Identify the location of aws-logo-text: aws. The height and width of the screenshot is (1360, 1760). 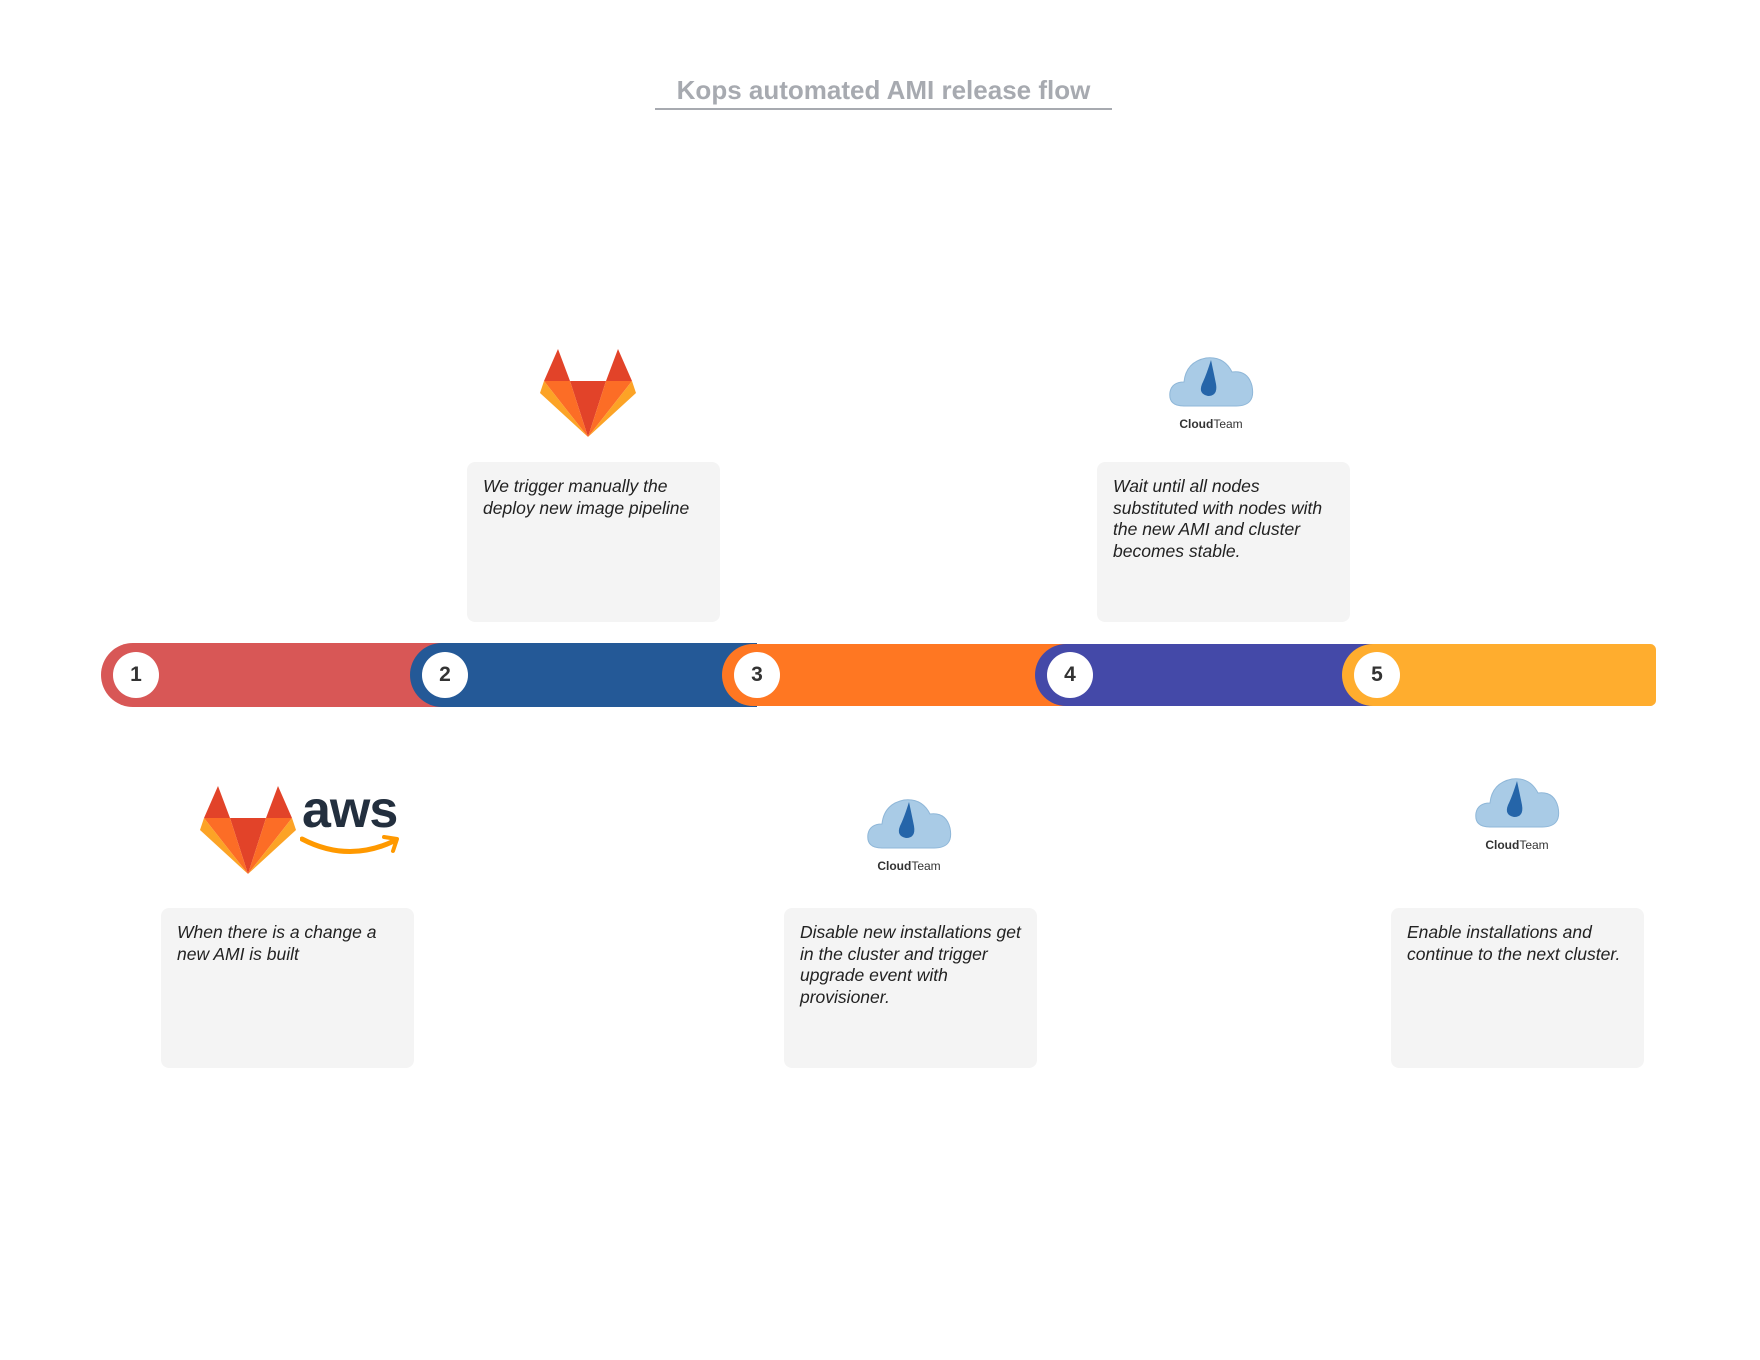
(350, 810).